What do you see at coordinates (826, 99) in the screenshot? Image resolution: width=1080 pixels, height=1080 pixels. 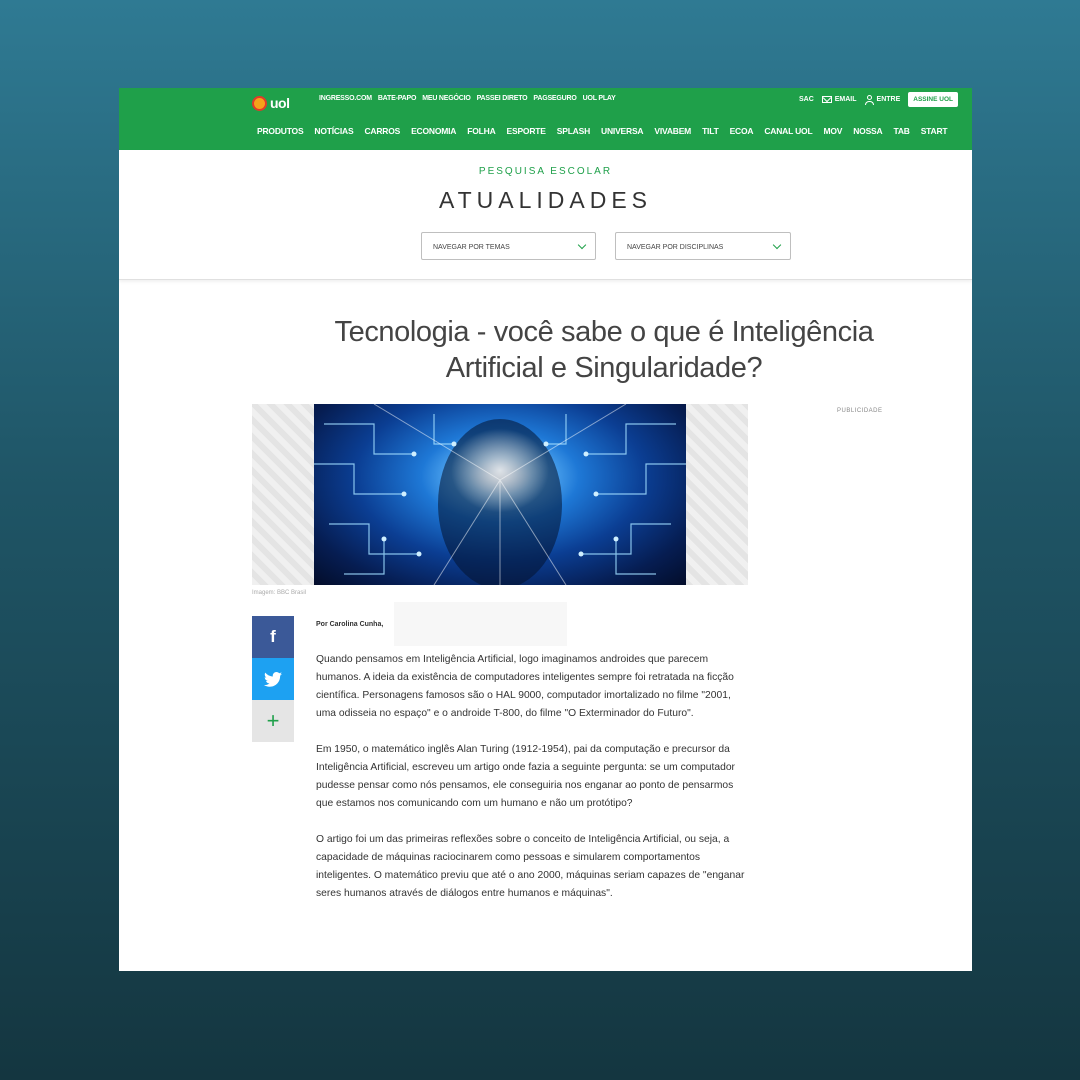 I see `mail-icon` at bounding box center [826, 99].